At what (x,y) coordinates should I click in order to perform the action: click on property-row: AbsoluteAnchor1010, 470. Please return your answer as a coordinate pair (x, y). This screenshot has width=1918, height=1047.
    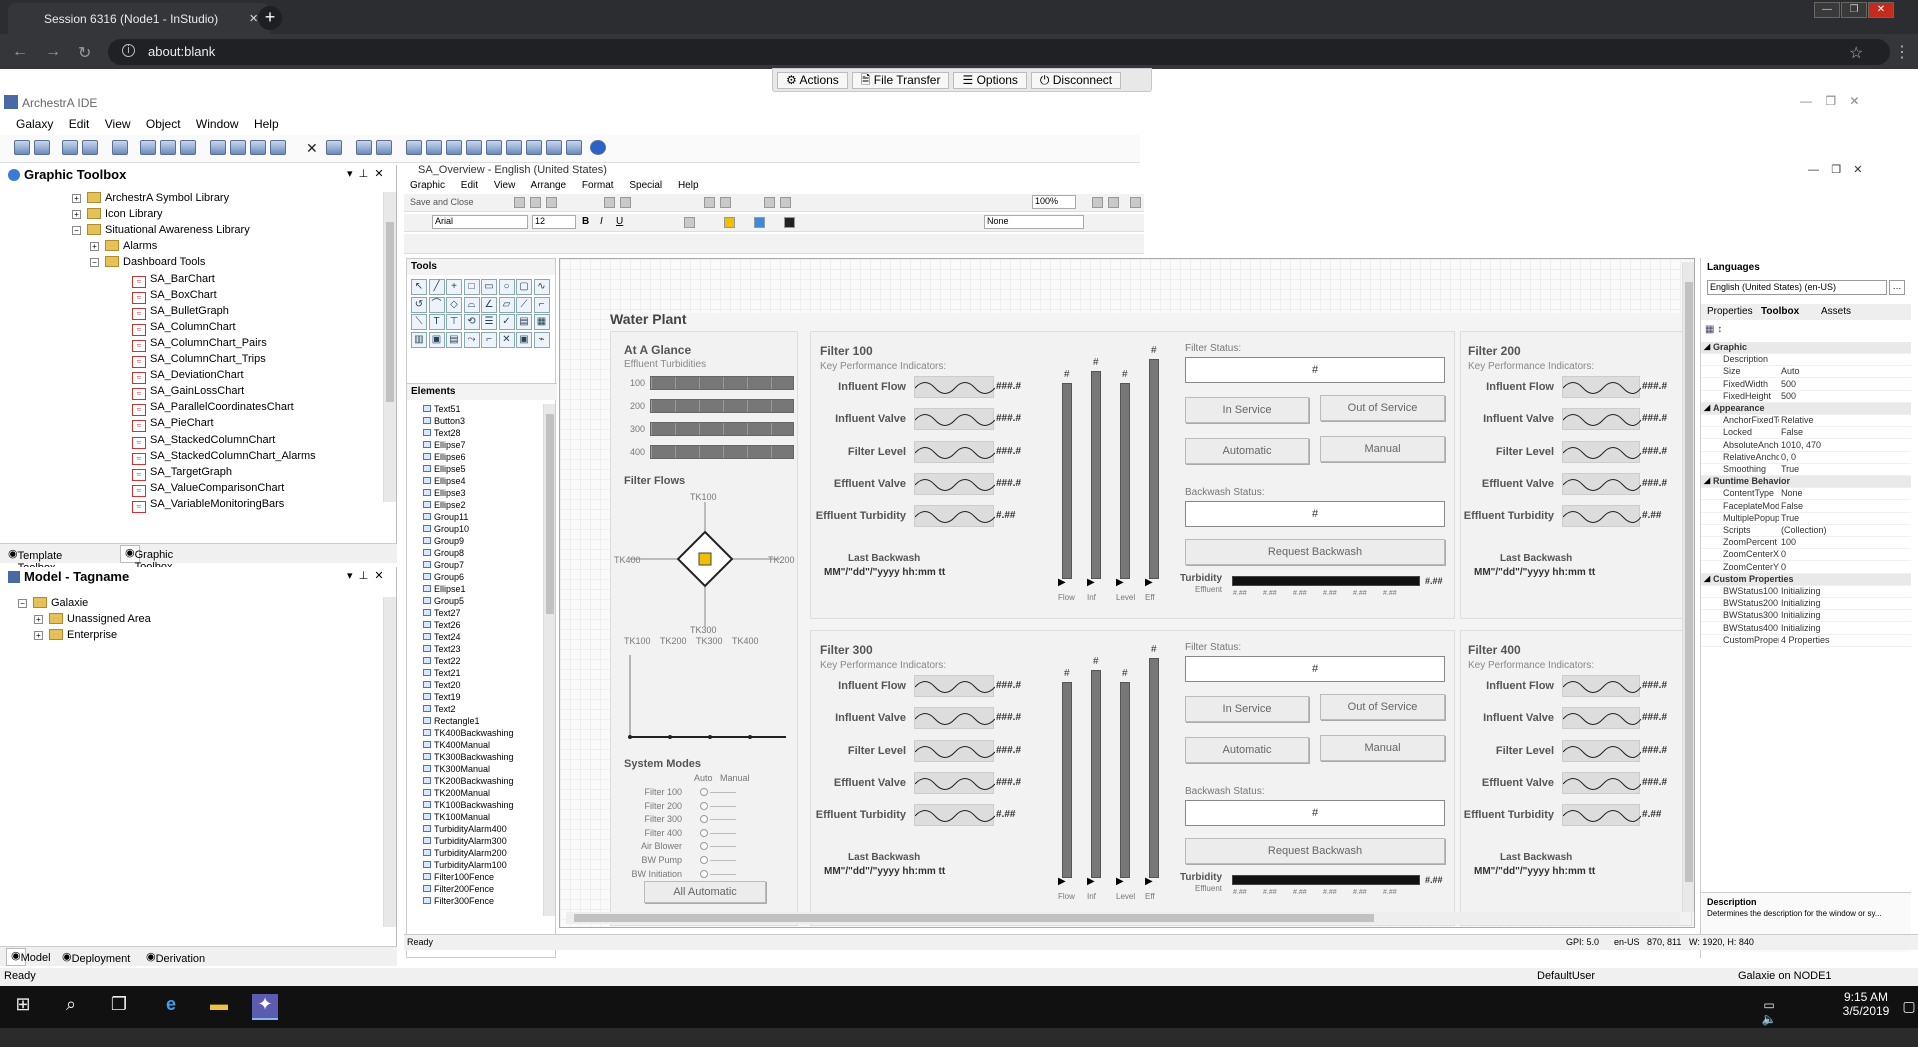
    Looking at the image, I should click on (1806, 446).